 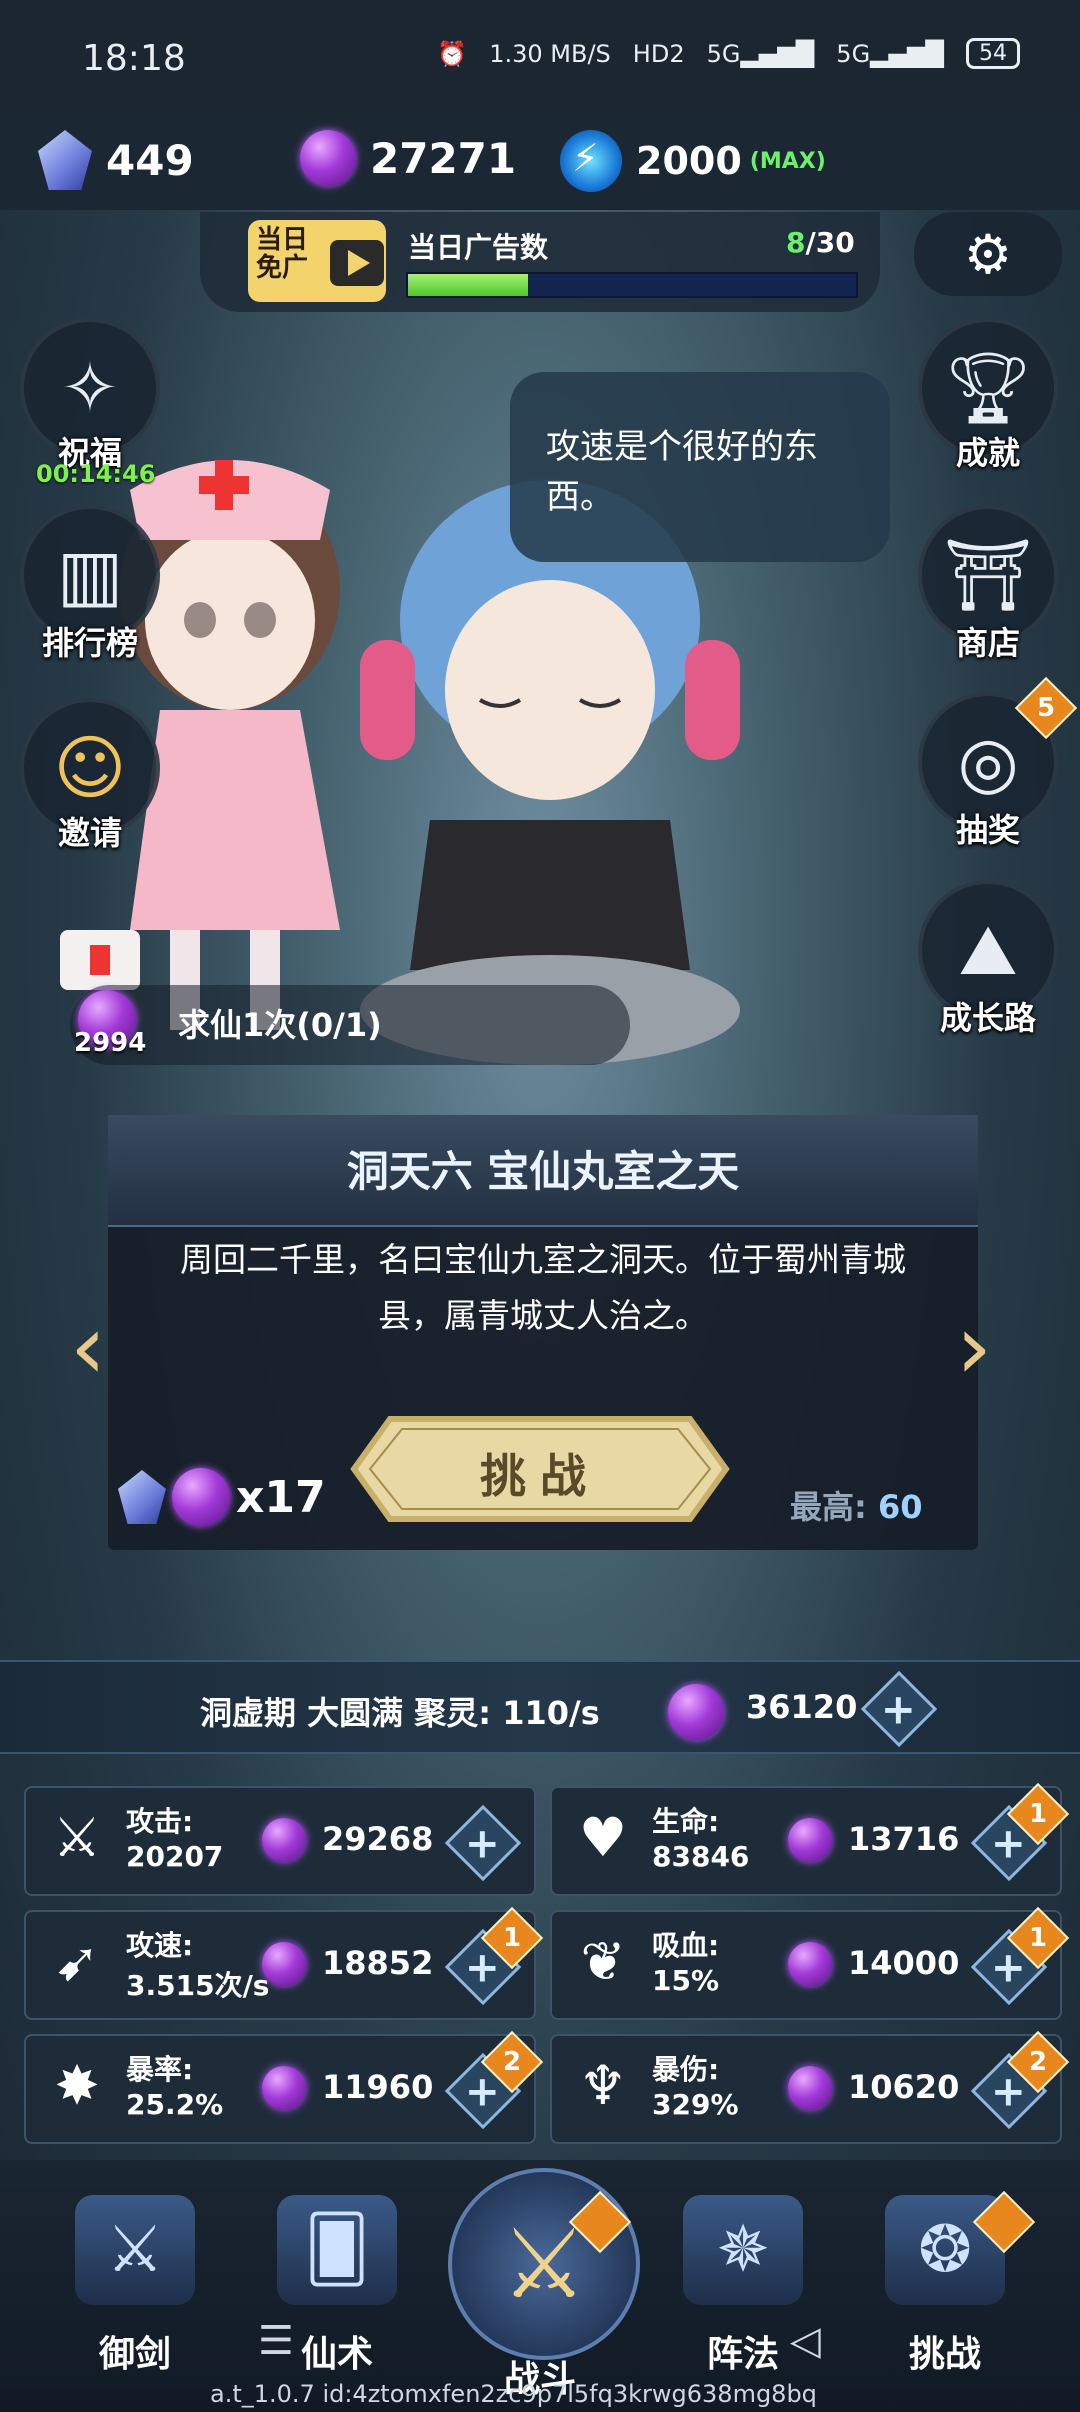 What do you see at coordinates (701, 1856) in the screenshot?
I see `stat-value: 83846` at bounding box center [701, 1856].